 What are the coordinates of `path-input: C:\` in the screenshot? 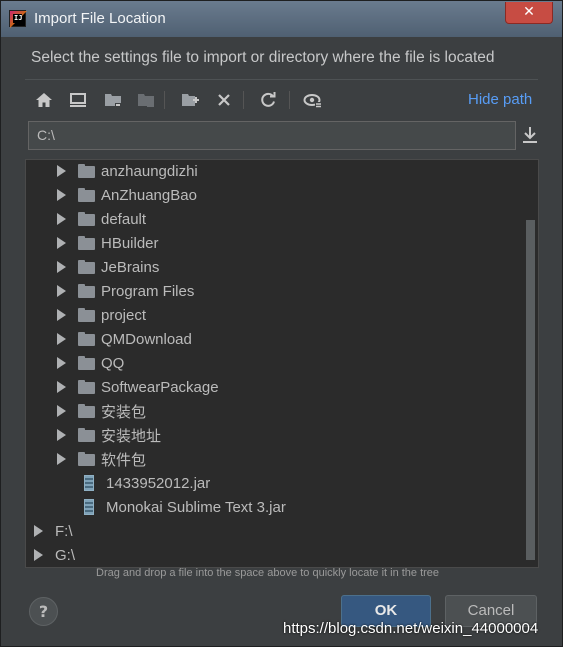 It's located at (272, 135).